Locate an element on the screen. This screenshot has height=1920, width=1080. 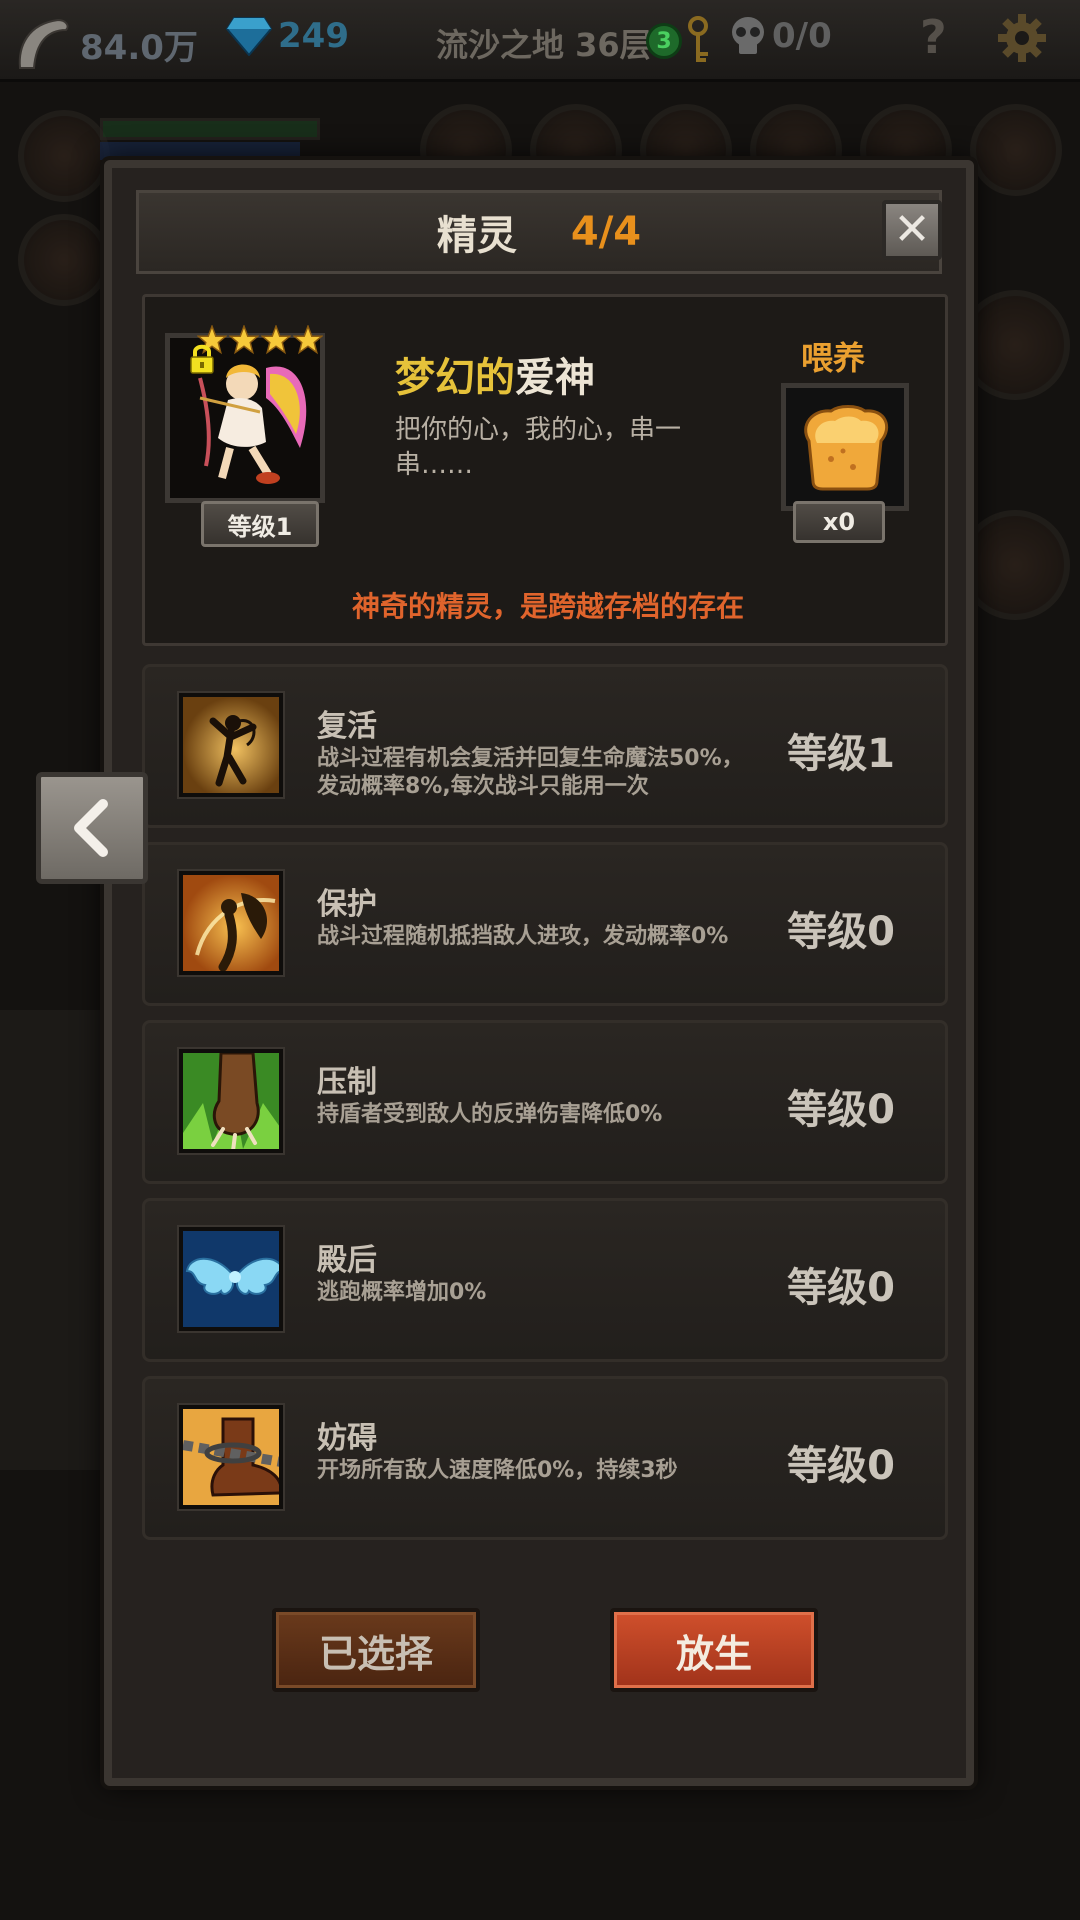
mana-bar is located at coordinates (200, 151).